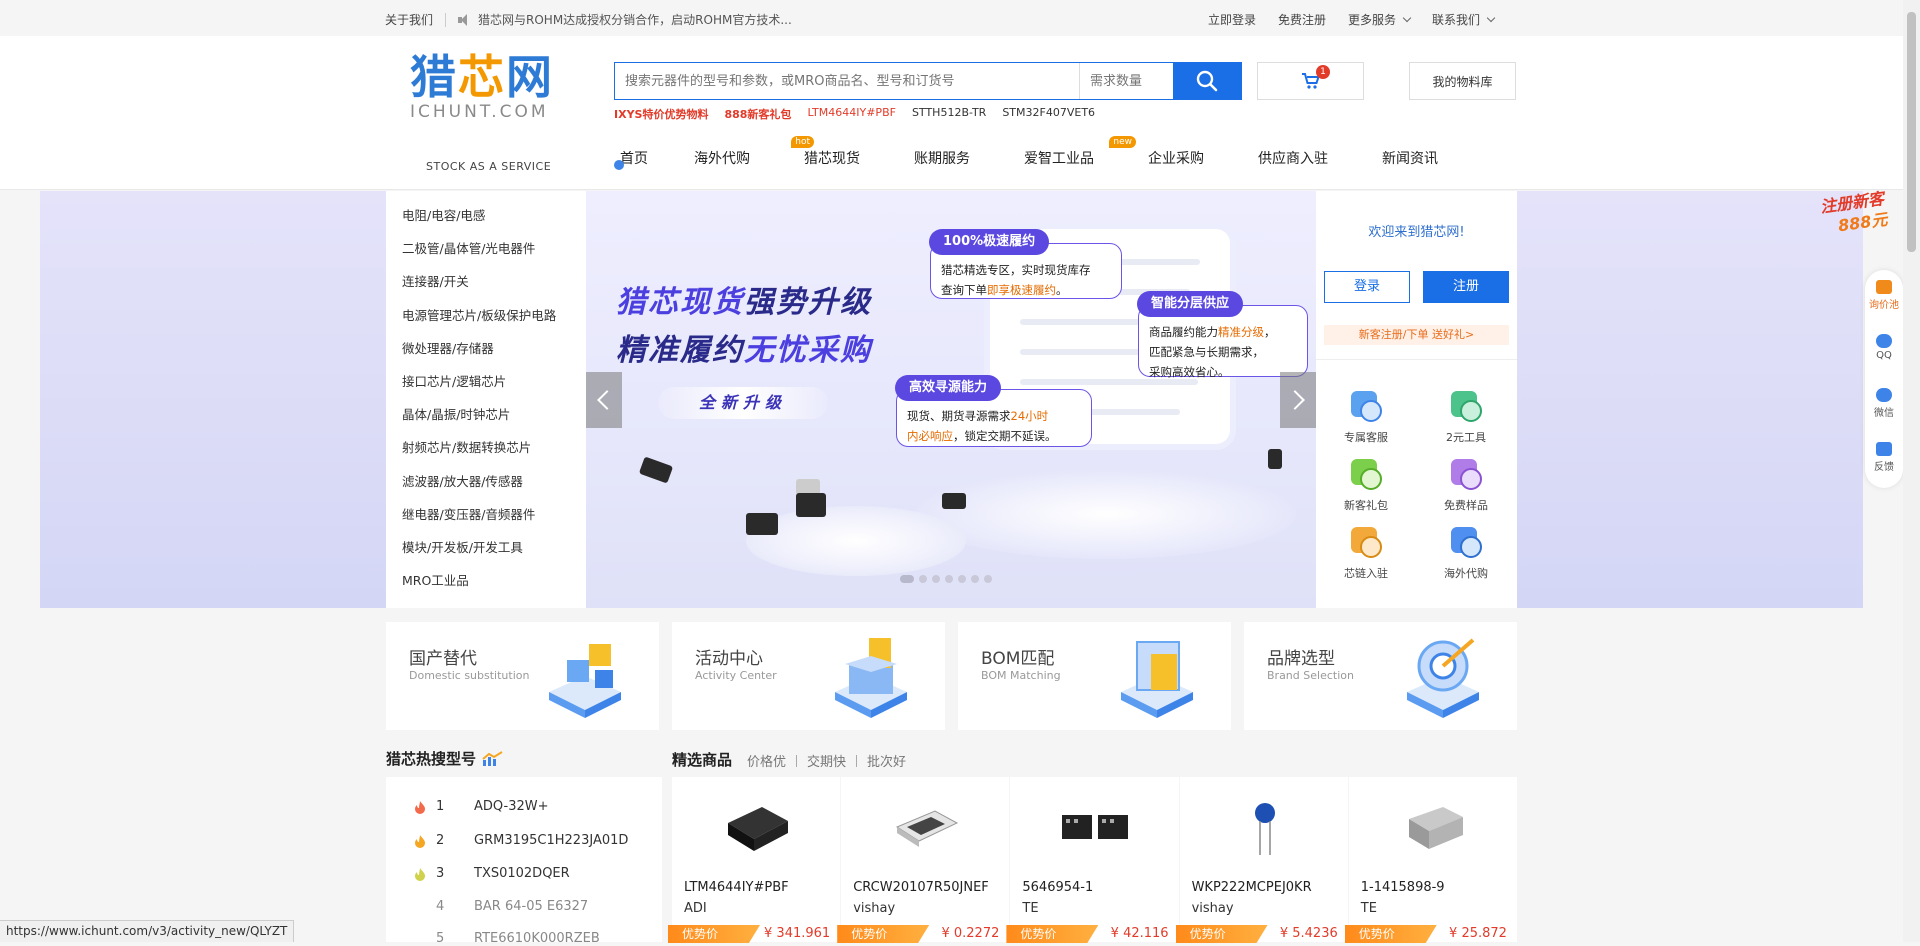  I want to click on login-button: 登录, so click(1367, 287).